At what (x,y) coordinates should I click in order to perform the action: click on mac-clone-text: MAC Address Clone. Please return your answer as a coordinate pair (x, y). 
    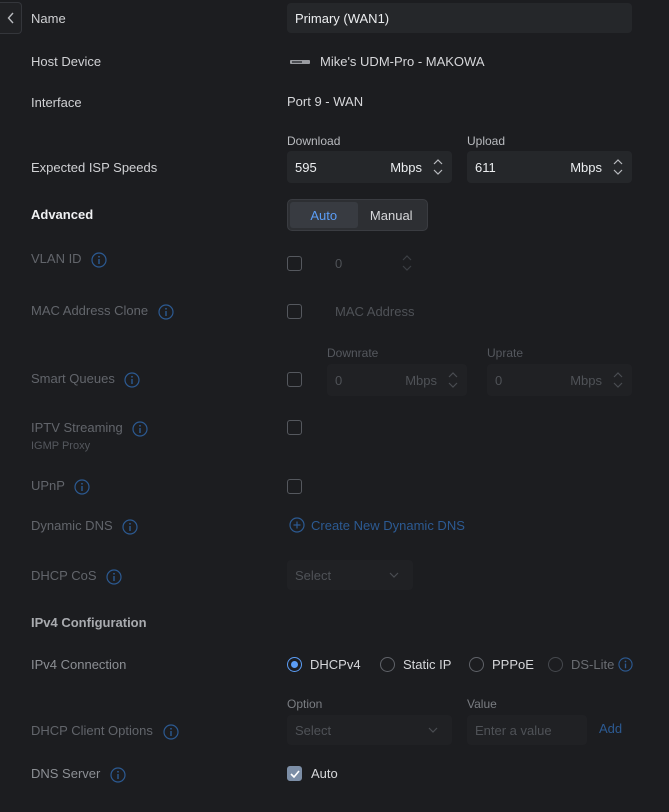
    Looking at the image, I should click on (90, 310).